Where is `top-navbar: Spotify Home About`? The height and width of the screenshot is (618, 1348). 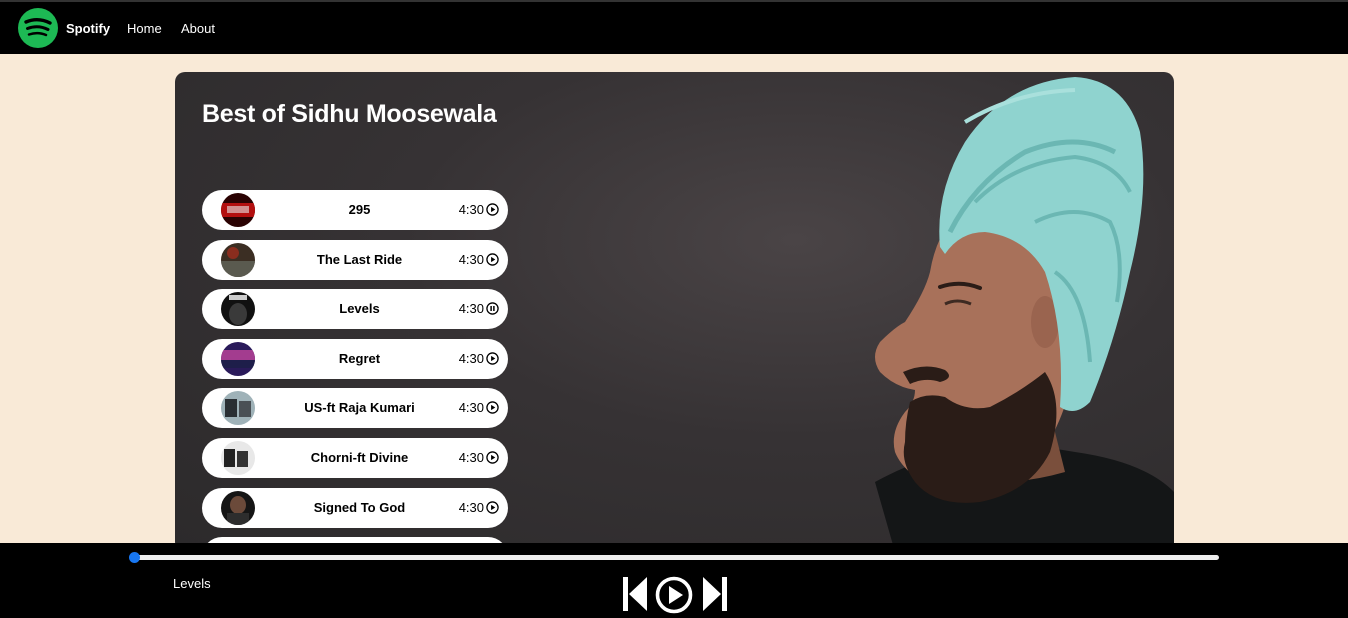
top-navbar: Spotify Home About is located at coordinates (674, 27).